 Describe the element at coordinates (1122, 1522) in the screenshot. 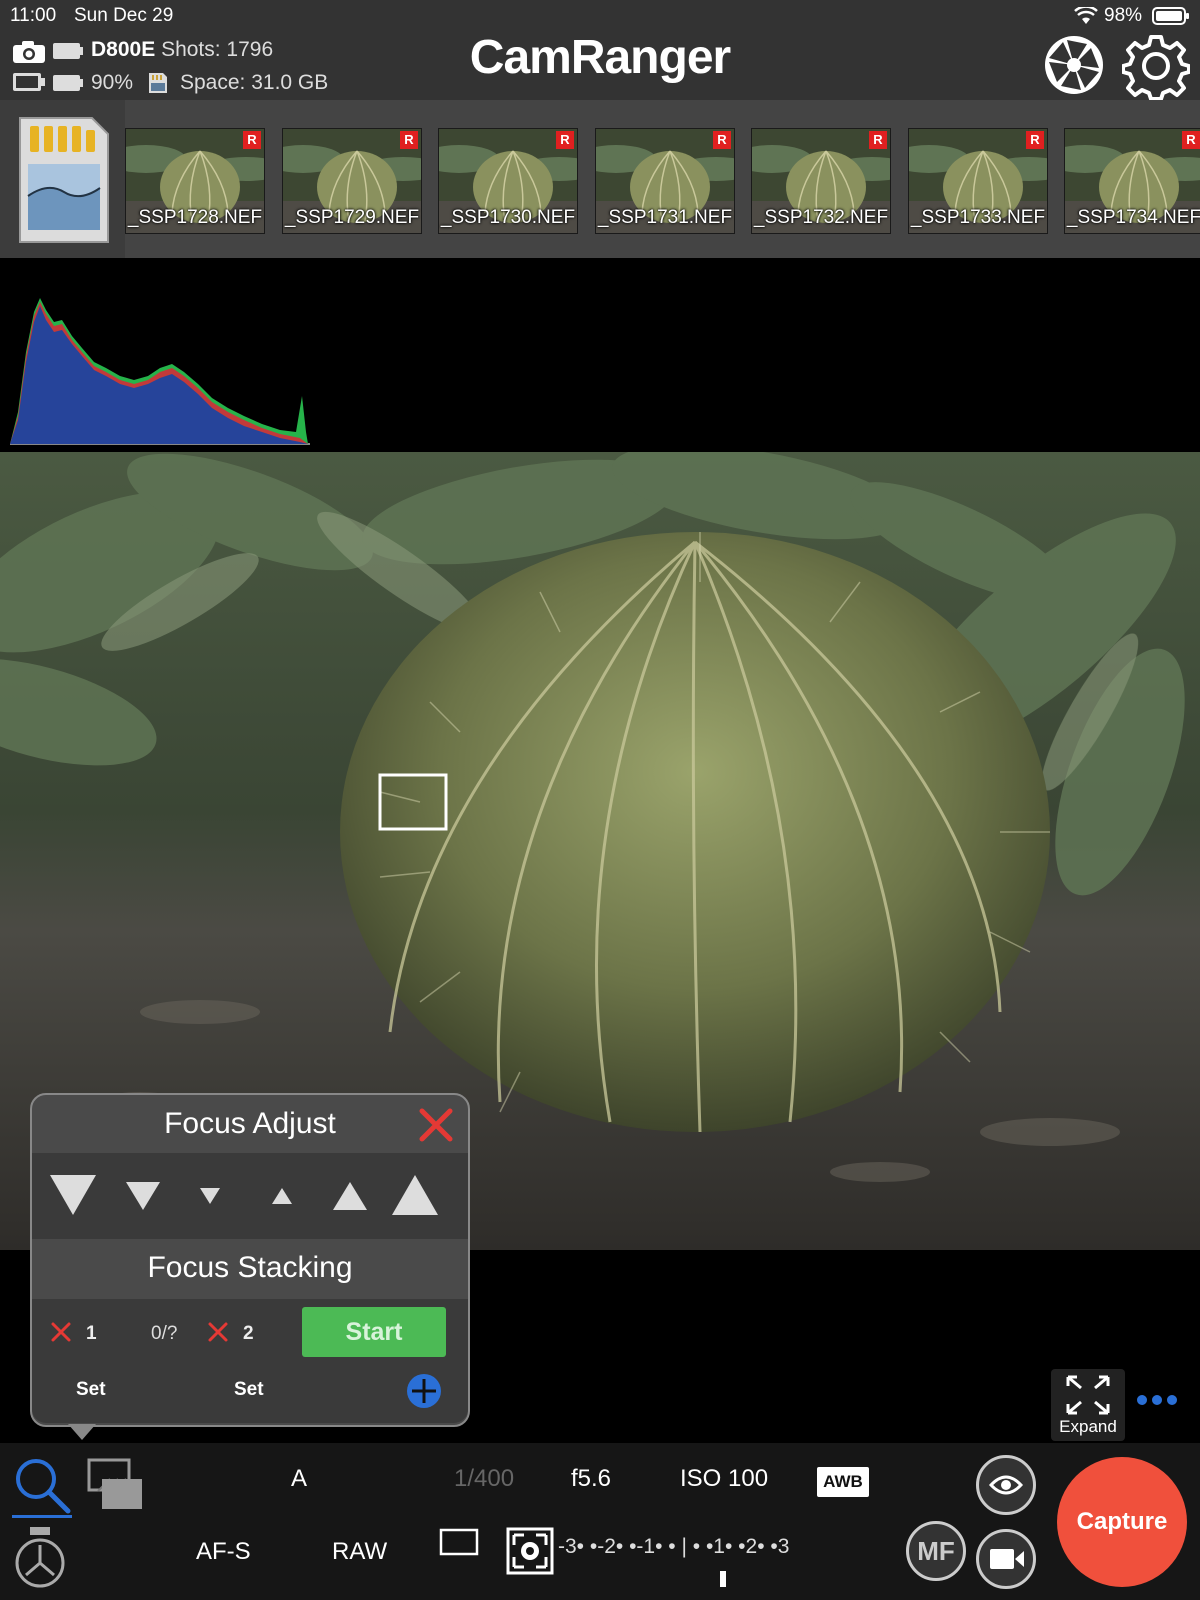

I see `capture-button: Capture` at that location.